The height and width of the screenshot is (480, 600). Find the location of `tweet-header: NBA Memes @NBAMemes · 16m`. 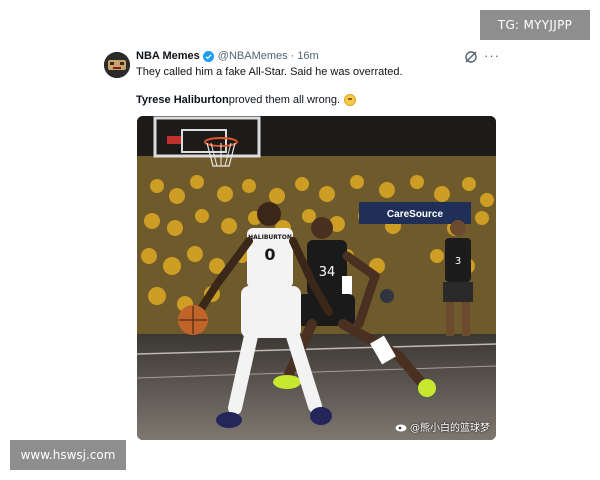

tweet-header: NBA Memes @NBAMemes · 16m is located at coordinates (227, 56).